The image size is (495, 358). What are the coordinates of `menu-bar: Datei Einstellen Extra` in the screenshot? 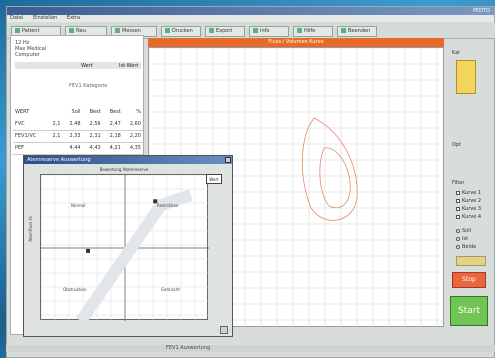 It's located at (250, 18).